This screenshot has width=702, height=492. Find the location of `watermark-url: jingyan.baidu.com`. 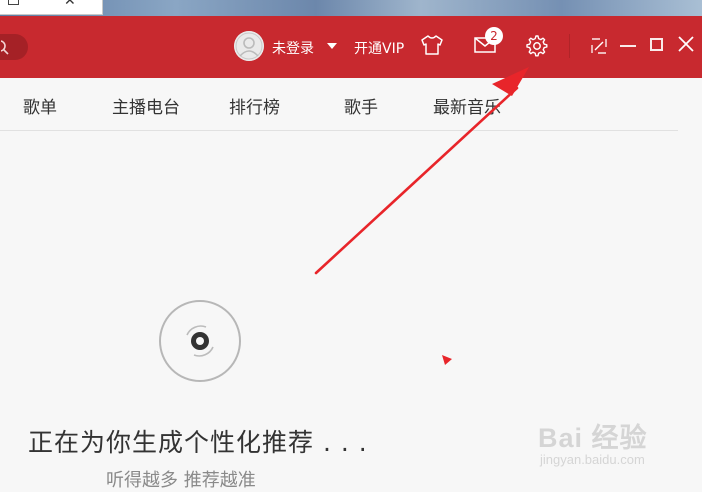

watermark-url: jingyan.baidu.com is located at coordinates (592, 459).